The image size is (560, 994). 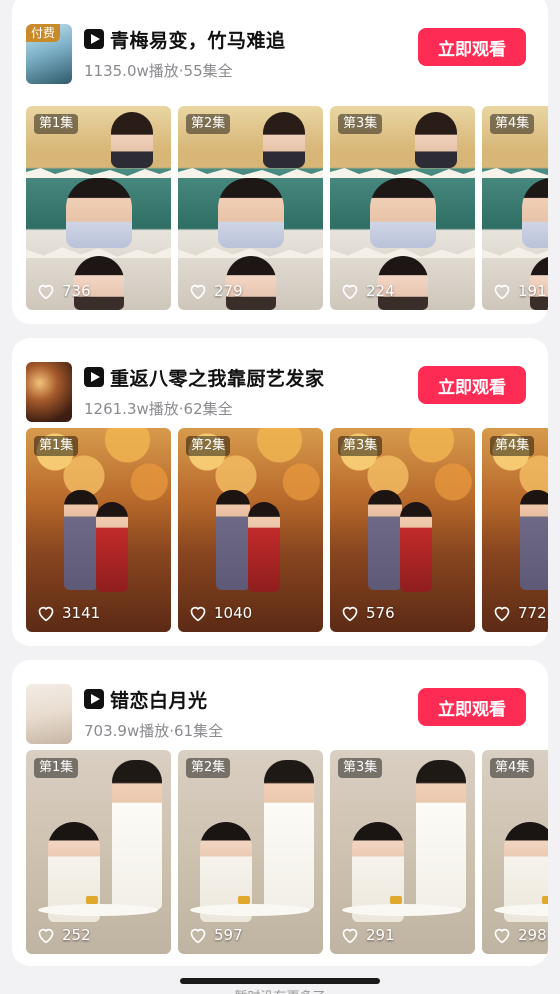 What do you see at coordinates (380, 291) in the screenshot?
I see `like-count-value: 224` at bounding box center [380, 291].